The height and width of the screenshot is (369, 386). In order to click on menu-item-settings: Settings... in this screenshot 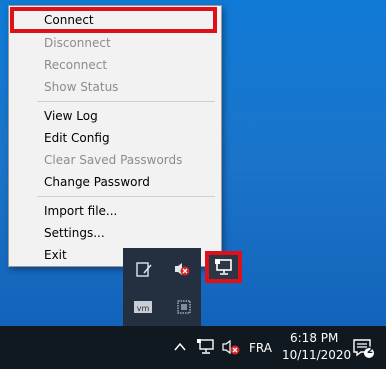, I will do `click(115, 233)`.